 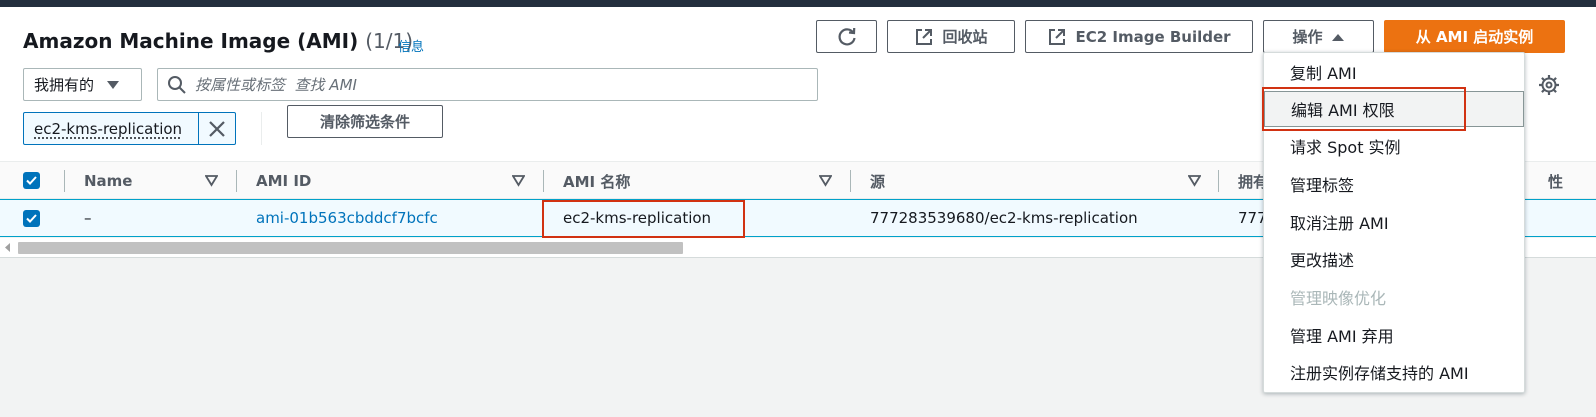 What do you see at coordinates (1394, 146) in the screenshot?
I see `menu-item-request-spot: 请求 Spot 实例` at bounding box center [1394, 146].